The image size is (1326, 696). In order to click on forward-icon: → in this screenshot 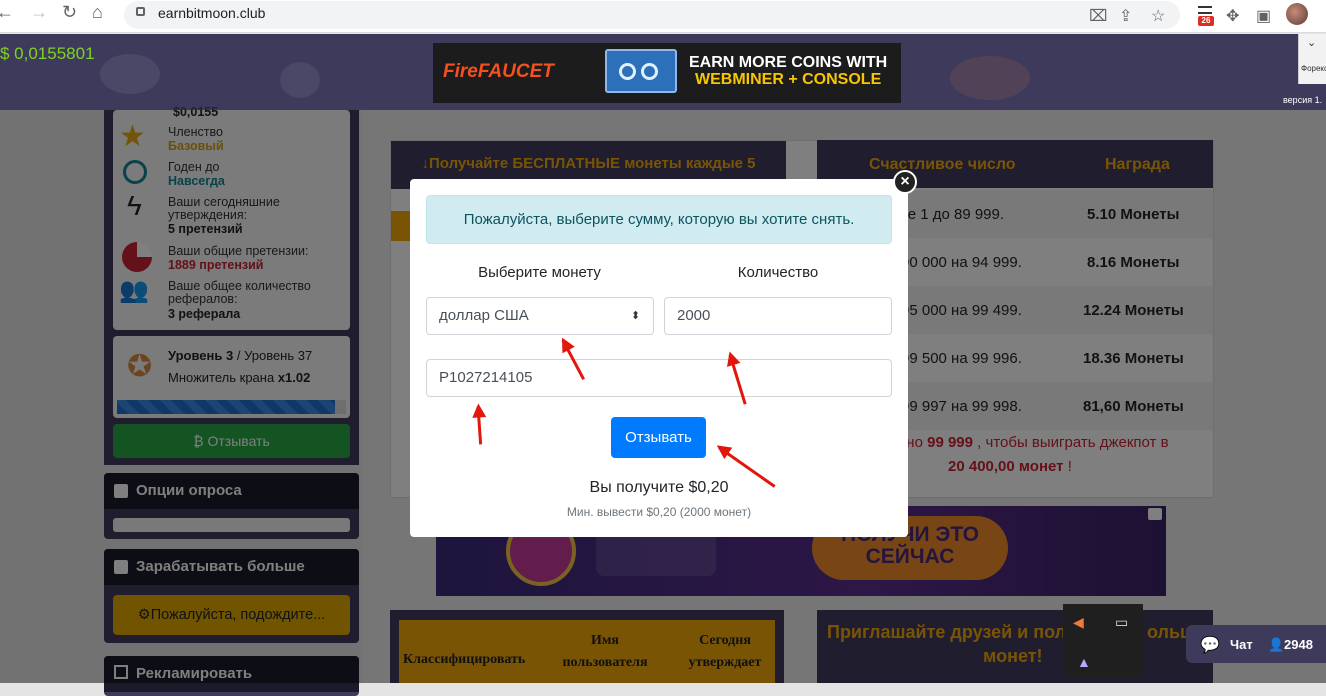, I will do `click(39, 12)`.